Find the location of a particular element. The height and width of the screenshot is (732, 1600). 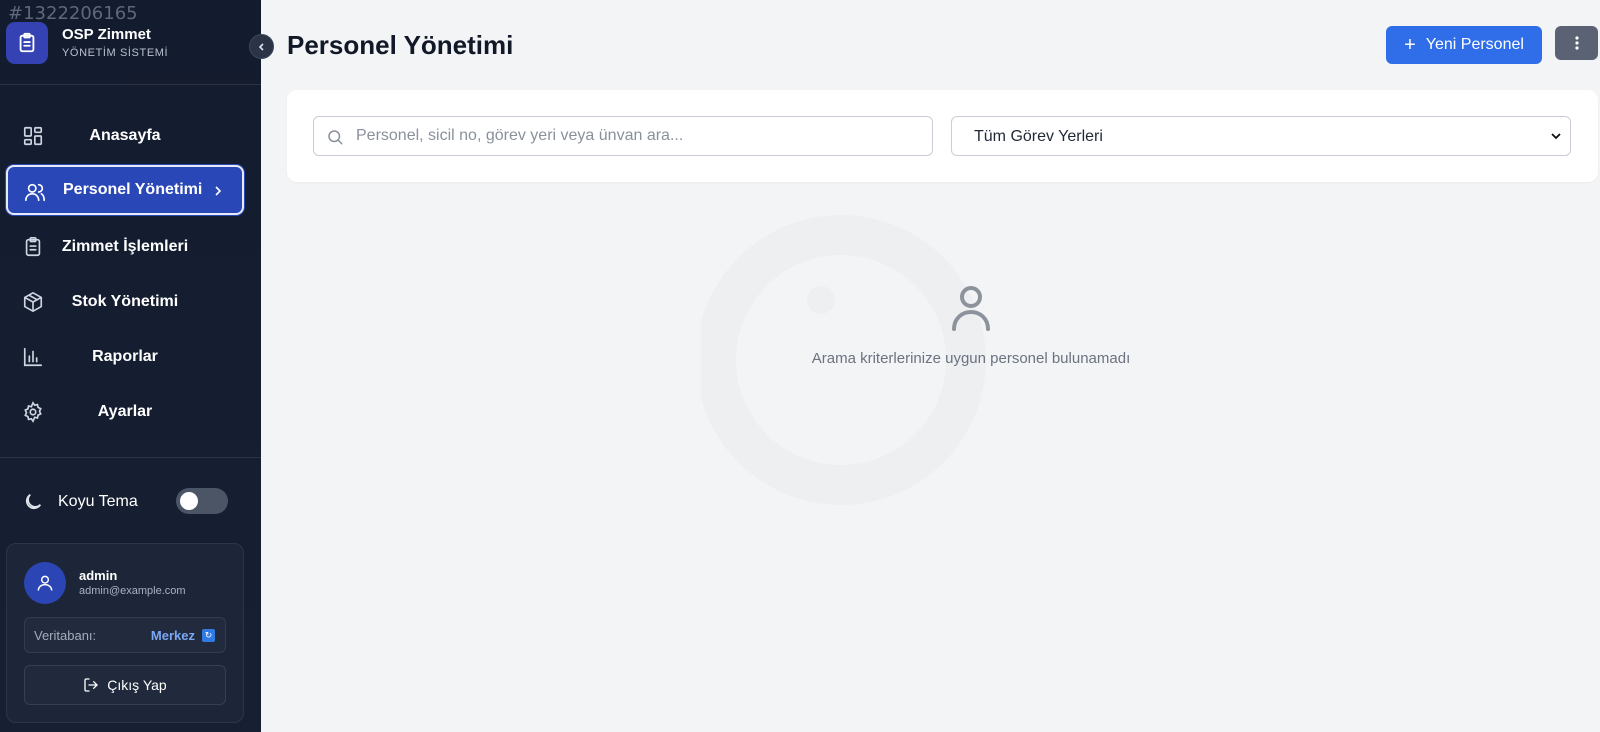

clipboard-logo-icon is located at coordinates (27, 43).